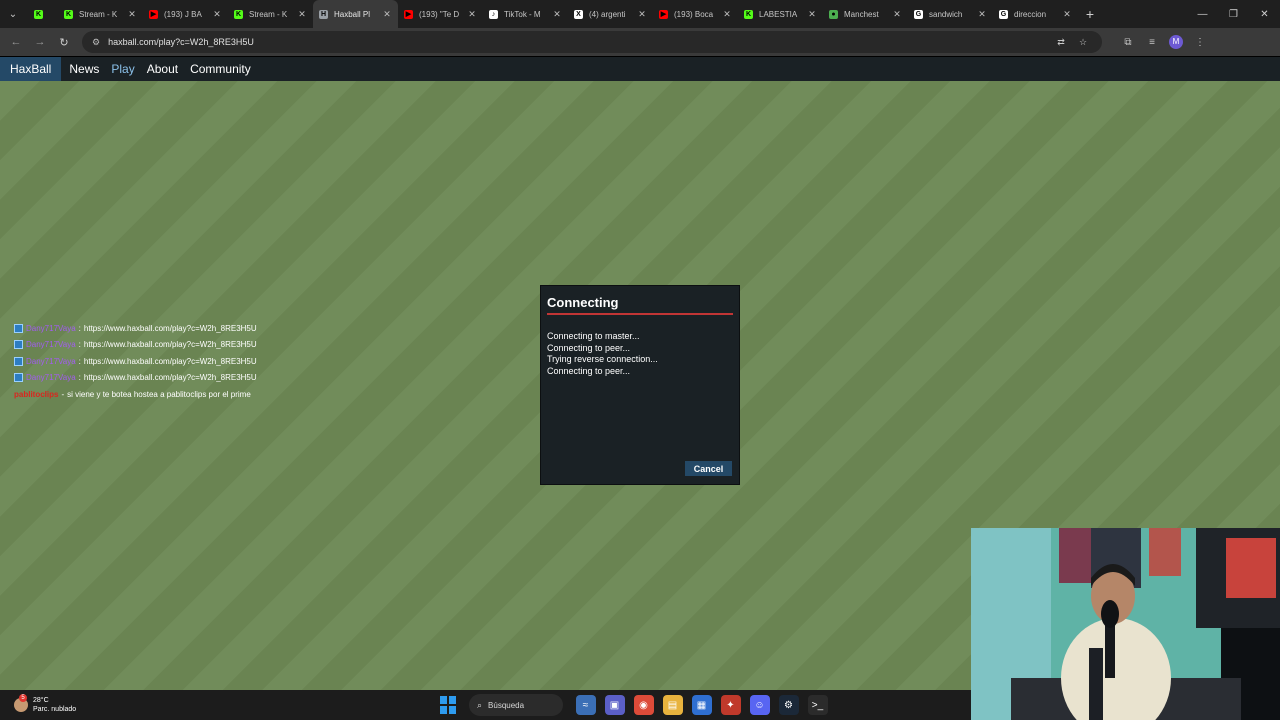 This screenshot has width=1280, height=720. Describe the element at coordinates (730, 705) in the screenshot. I see `app-icon: ✦` at that location.